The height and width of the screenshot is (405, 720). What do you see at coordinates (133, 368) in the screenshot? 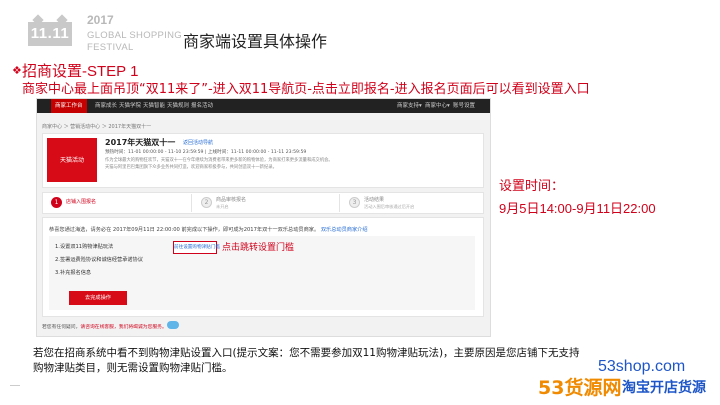
I see `note-line2: 购物津贴类目，则无需设置购物津贴门槛。` at bounding box center [133, 368].